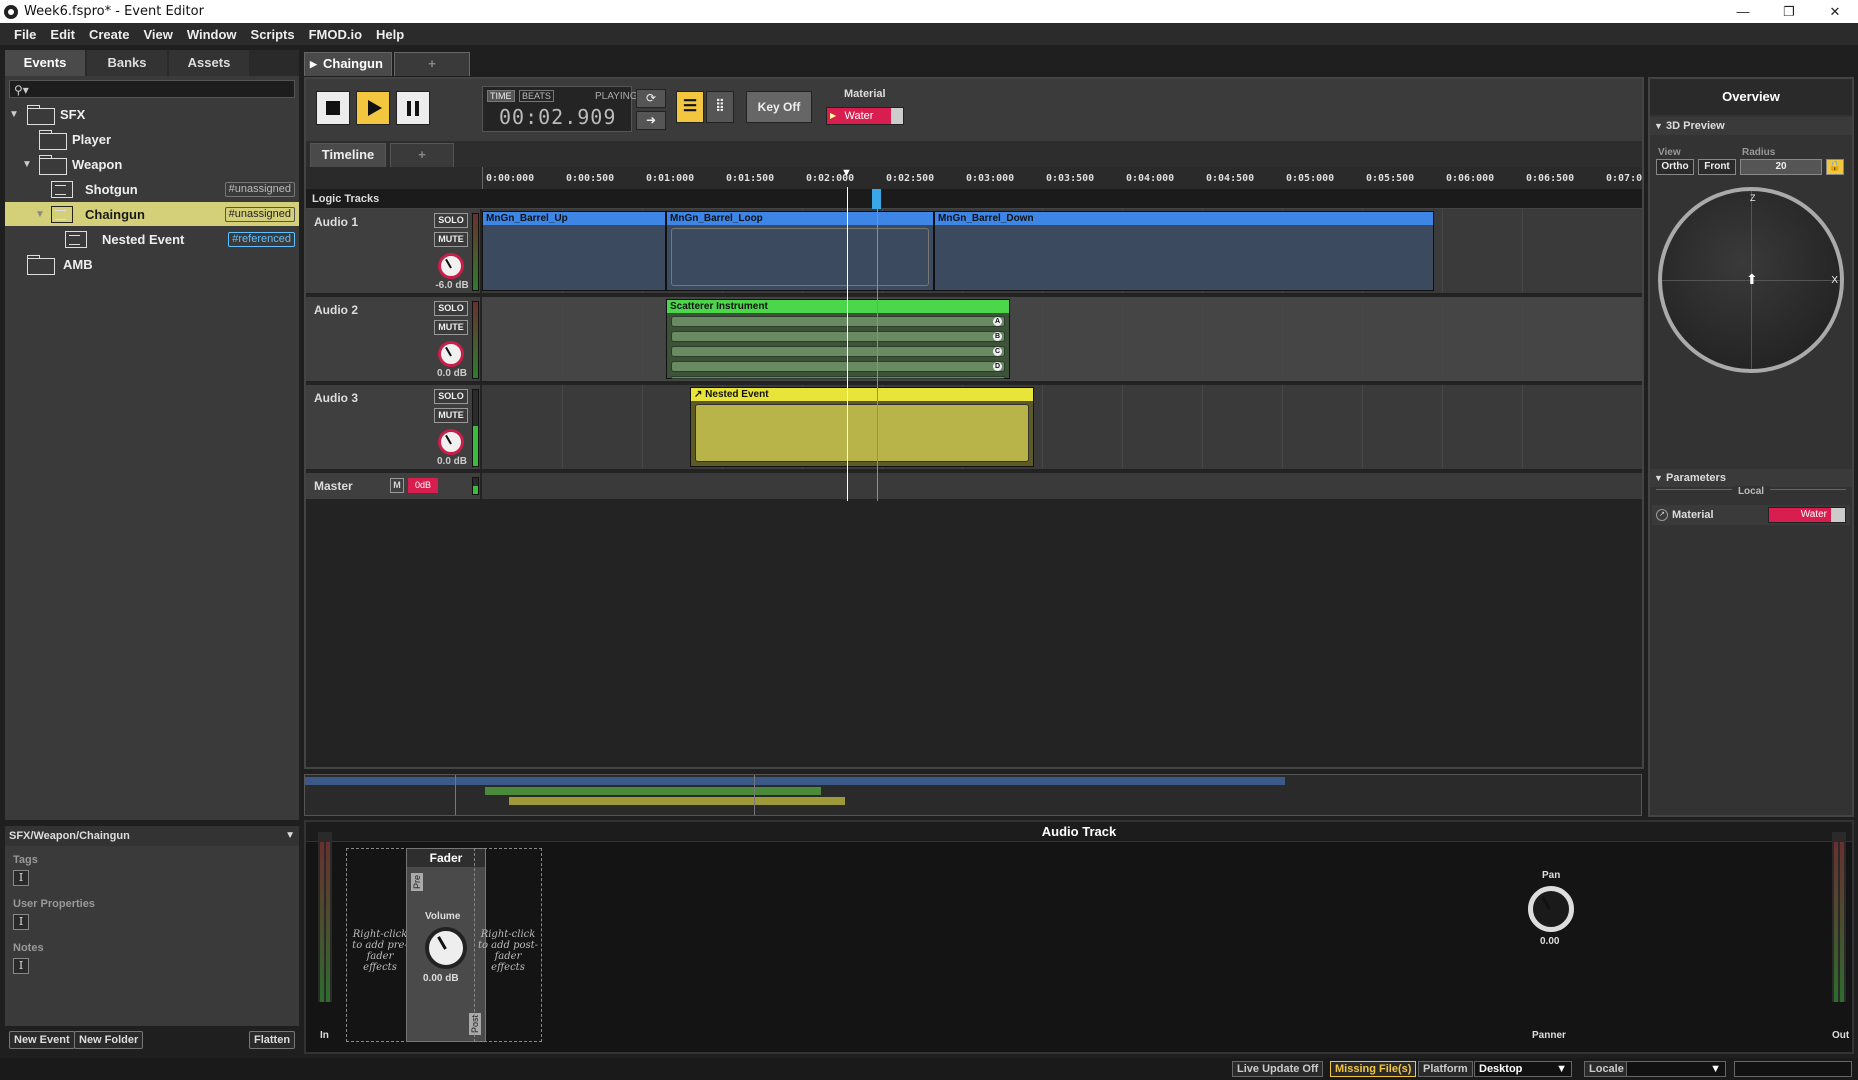 The image size is (1858, 1080). Describe the element at coordinates (720, 107) in the screenshot. I see `grid-view-icon: ⦙⦙` at that location.